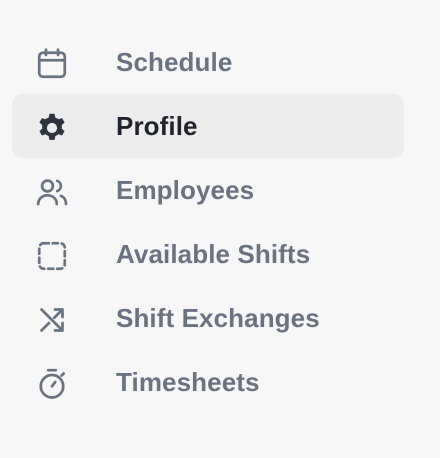  I want to click on sidebar-item-employees: Employees, so click(208, 190).